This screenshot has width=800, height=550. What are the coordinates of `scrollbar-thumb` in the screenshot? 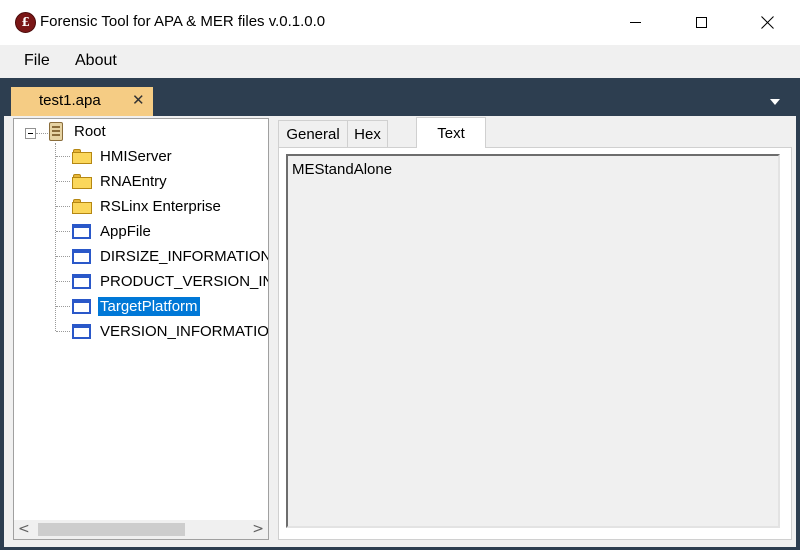 It's located at (111, 529).